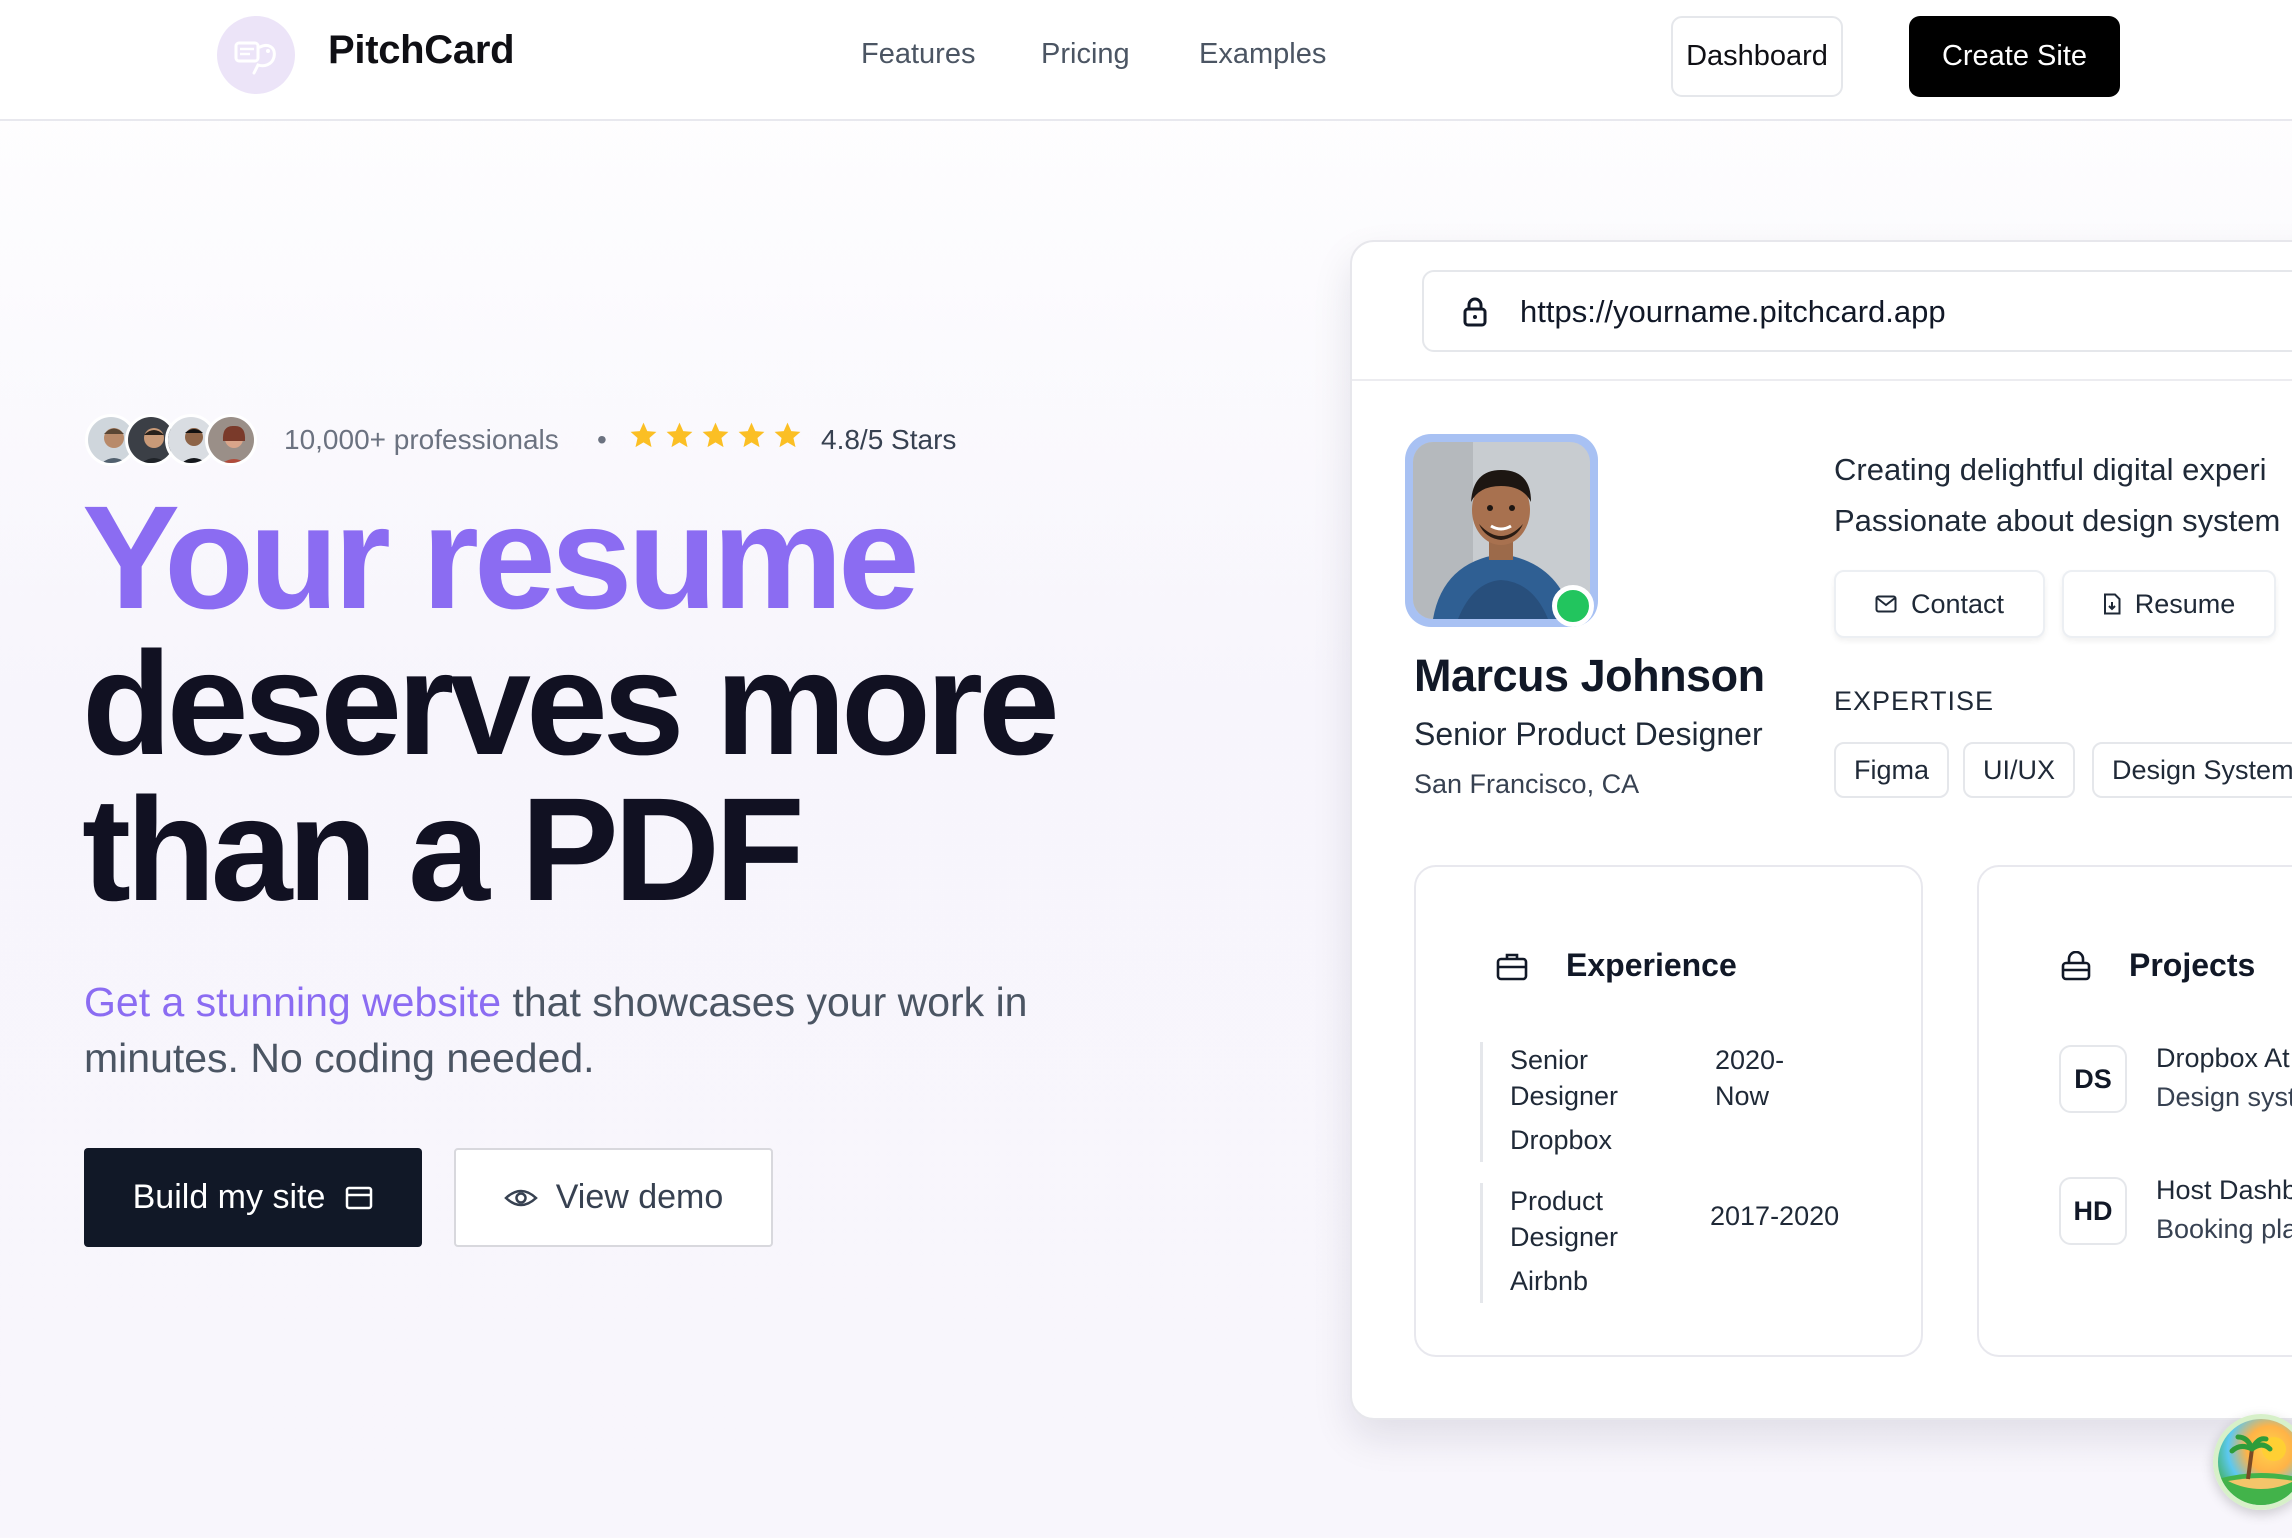 The height and width of the screenshot is (1538, 2292). What do you see at coordinates (1512, 967) in the screenshot?
I see `briefcase-icon` at bounding box center [1512, 967].